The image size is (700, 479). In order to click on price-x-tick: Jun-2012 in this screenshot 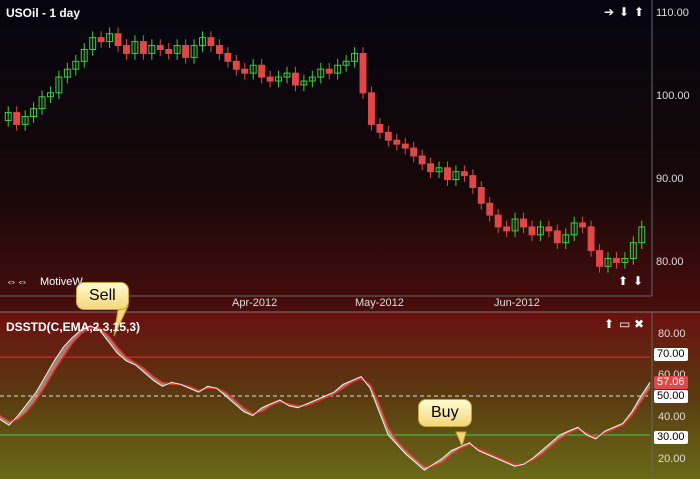, I will do `click(517, 303)`.